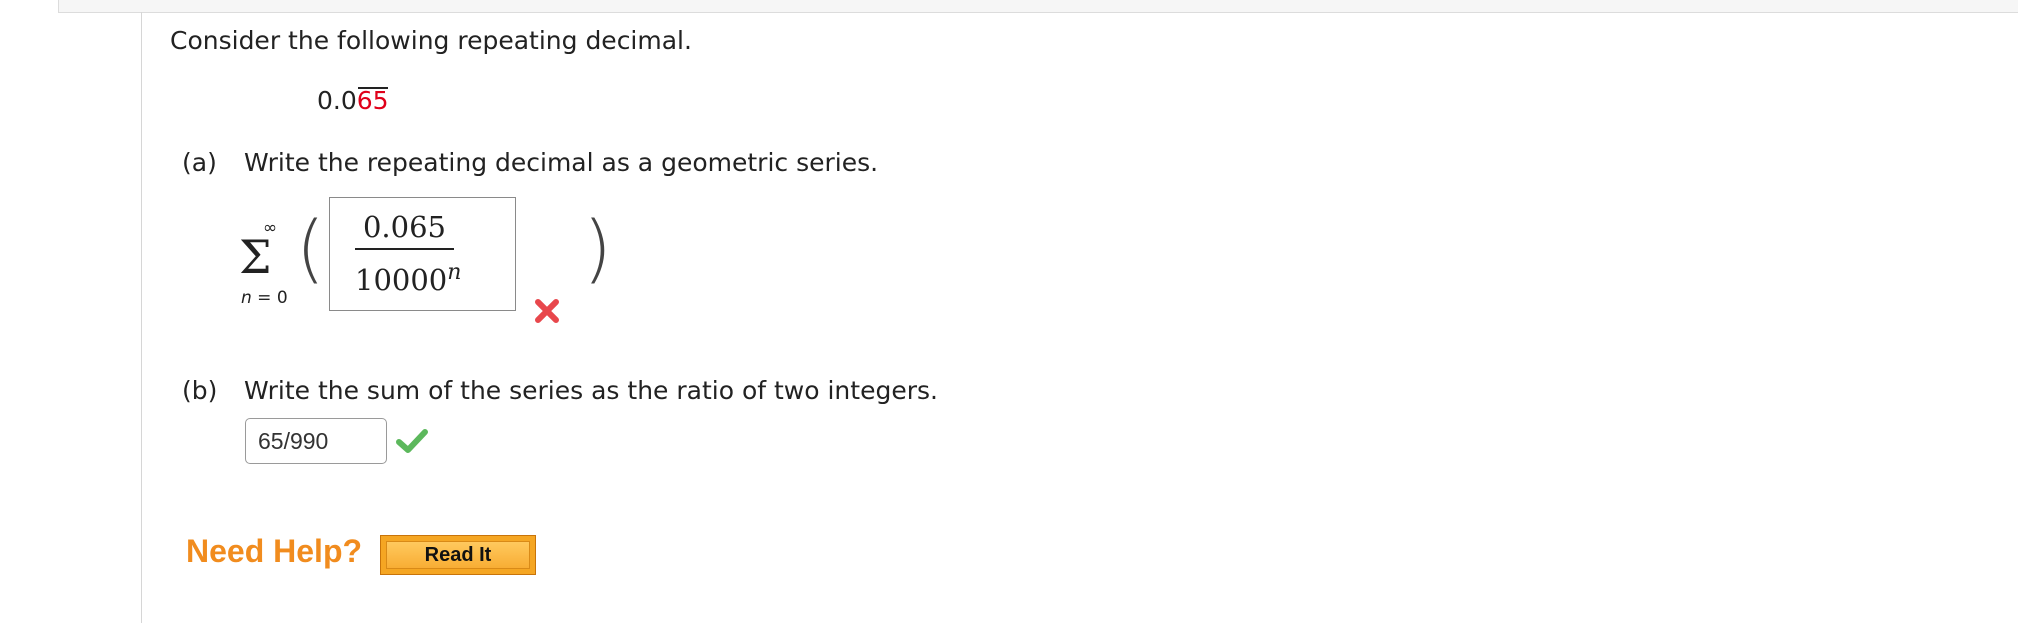 Image resolution: width=2018 pixels, height=623 pixels. What do you see at coordinates (422, 254) in the screenshot?
I see `series-answer-box: 0.065 10000n` at bounding box center [422, 254].